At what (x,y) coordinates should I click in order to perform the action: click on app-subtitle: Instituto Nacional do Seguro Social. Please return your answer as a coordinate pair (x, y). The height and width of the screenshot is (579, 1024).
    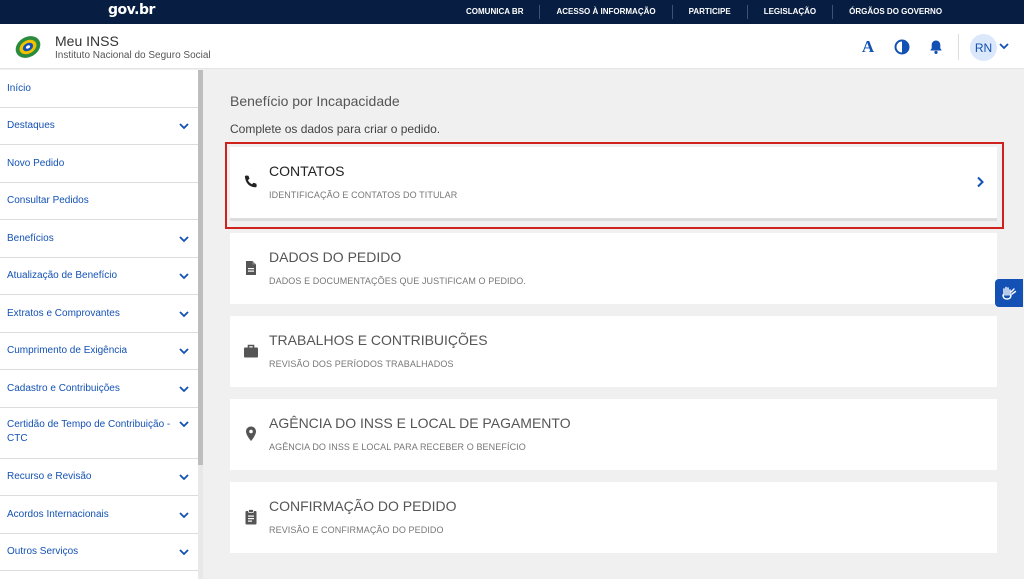
    Looking at the image, I should click on (133, 55).